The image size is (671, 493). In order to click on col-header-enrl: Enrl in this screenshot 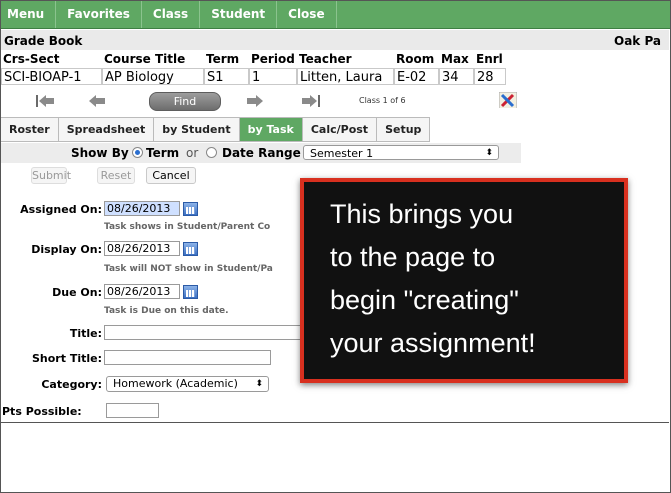, I will do `click(489, 59)`.